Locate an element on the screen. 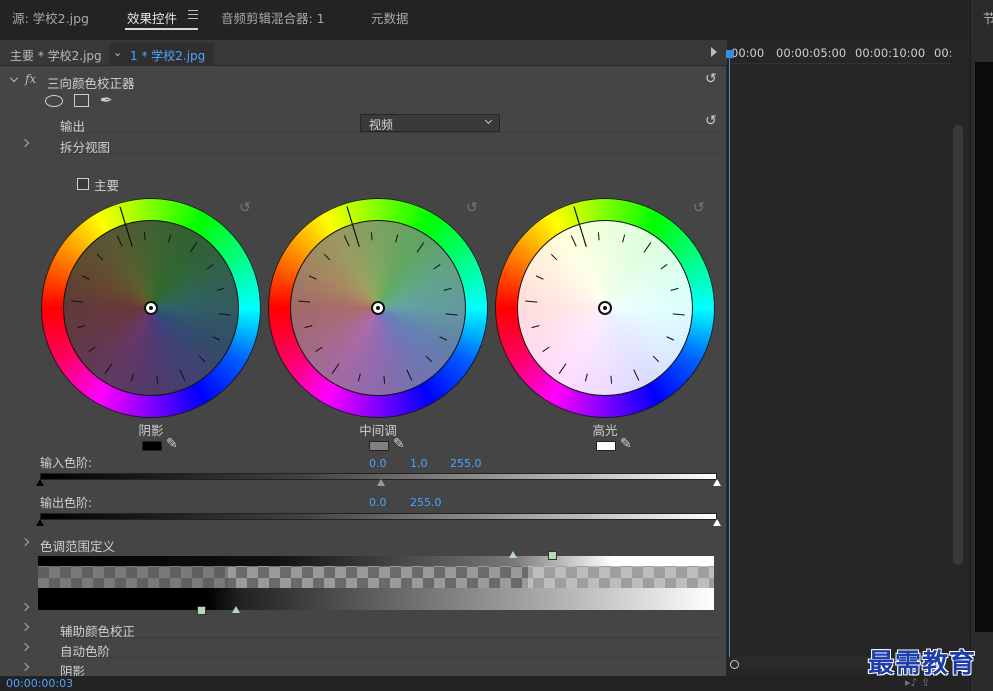 Image resolution: width=993 pixels, height=691 pixels. effect-header-row: fx 三向颜色校正器 ↺ is located at coordinates (363, 80).